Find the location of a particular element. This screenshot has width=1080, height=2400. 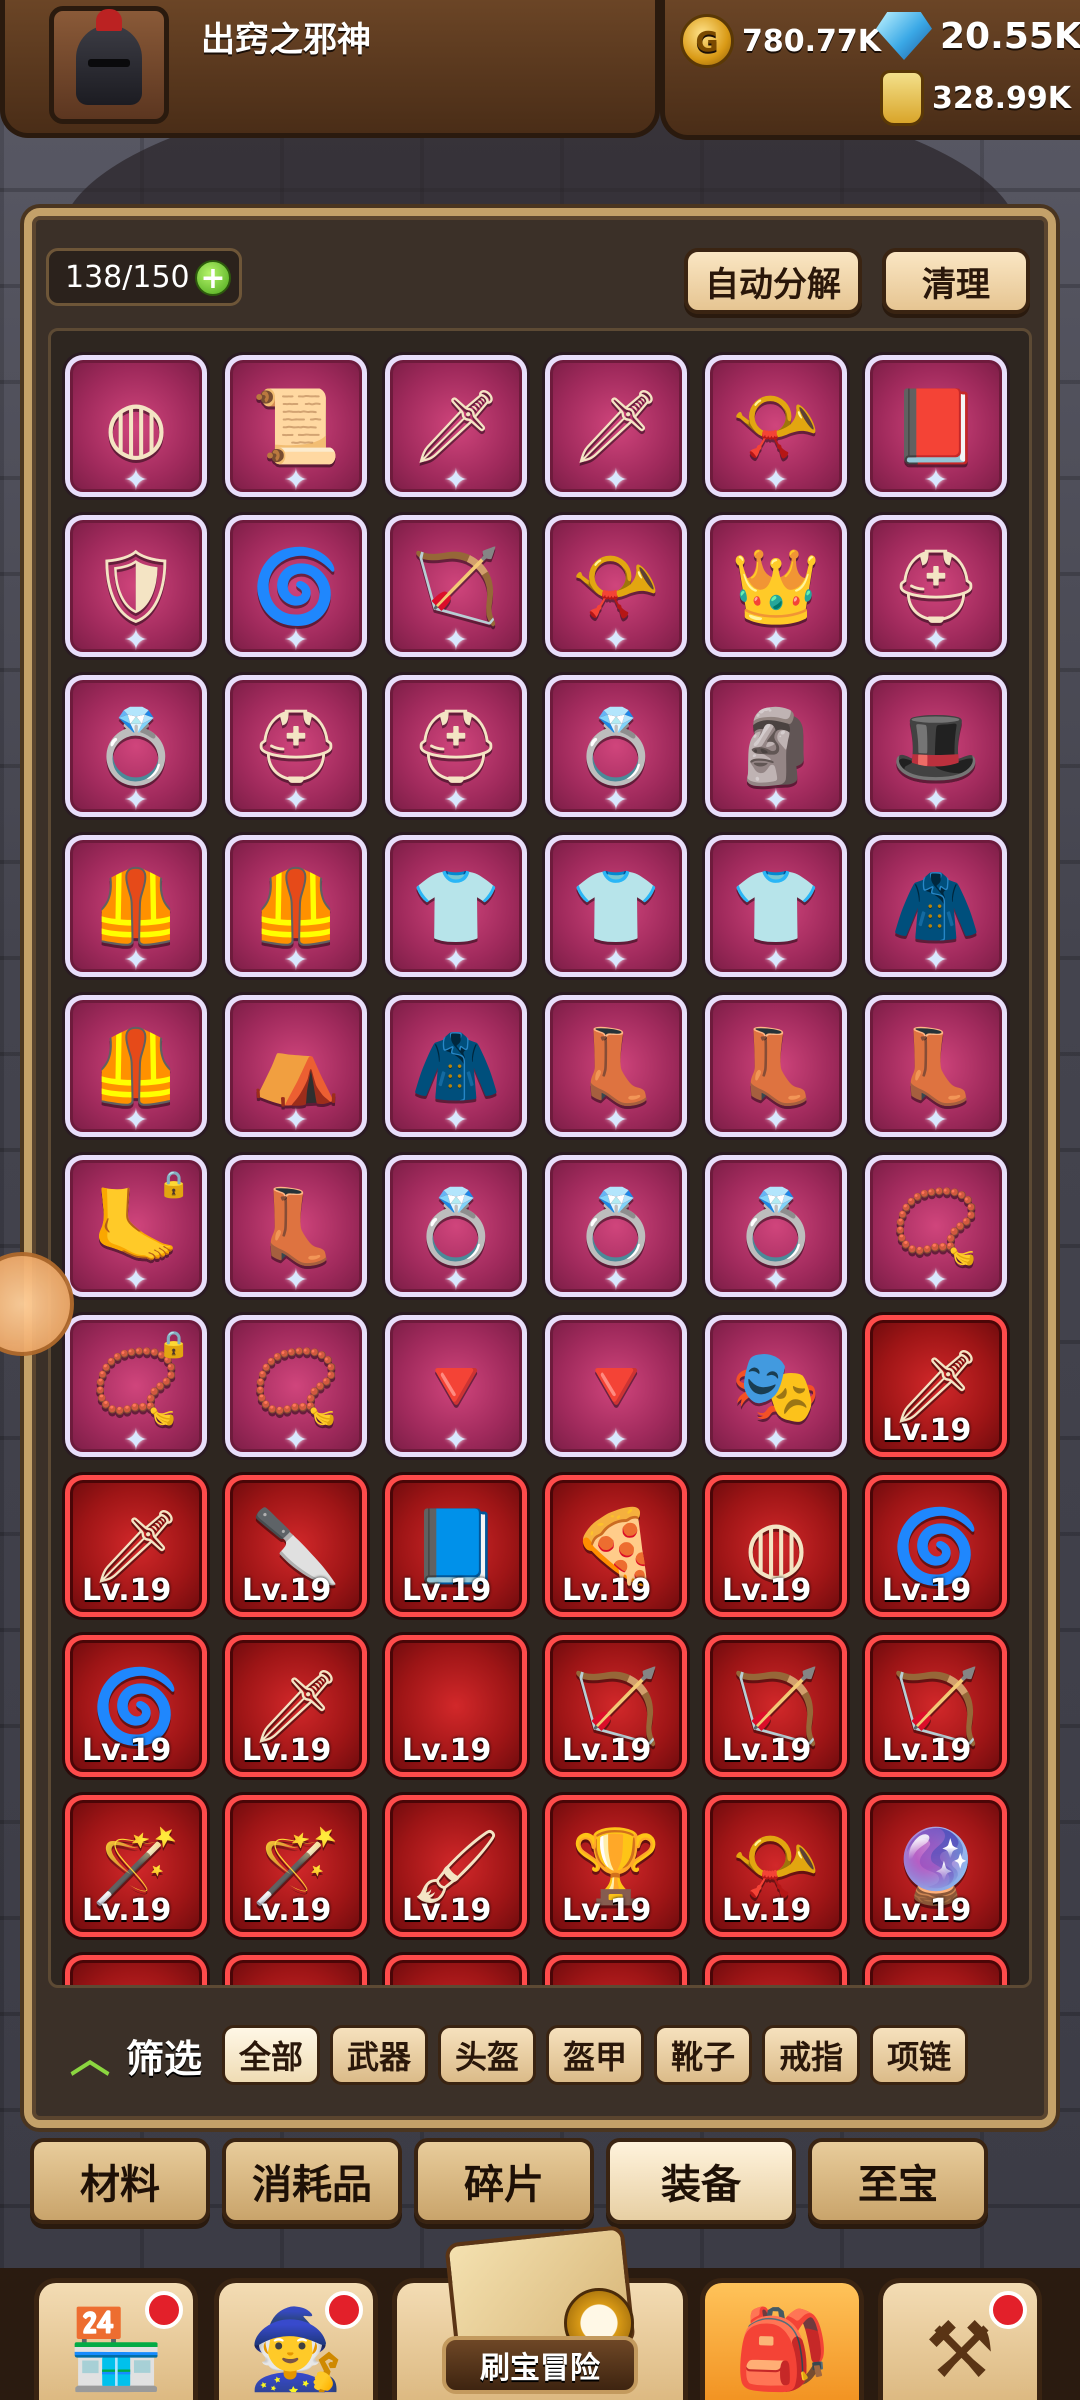

inventory-item: 🍕 Lv.19 is located at coordinates (616, 1546).